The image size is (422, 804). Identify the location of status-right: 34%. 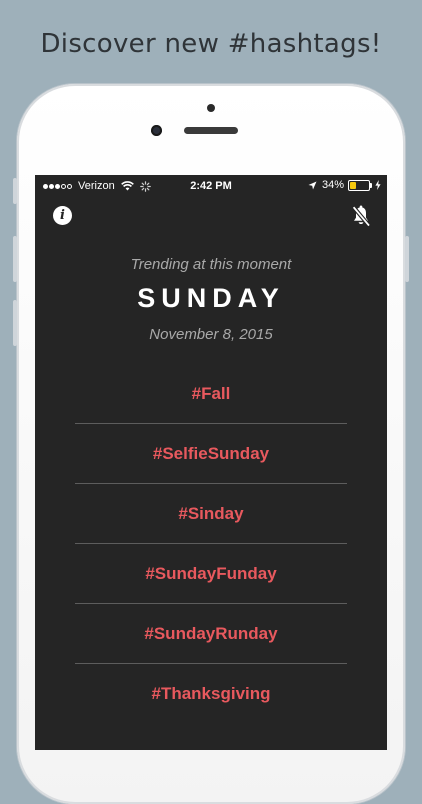
(344, 185).